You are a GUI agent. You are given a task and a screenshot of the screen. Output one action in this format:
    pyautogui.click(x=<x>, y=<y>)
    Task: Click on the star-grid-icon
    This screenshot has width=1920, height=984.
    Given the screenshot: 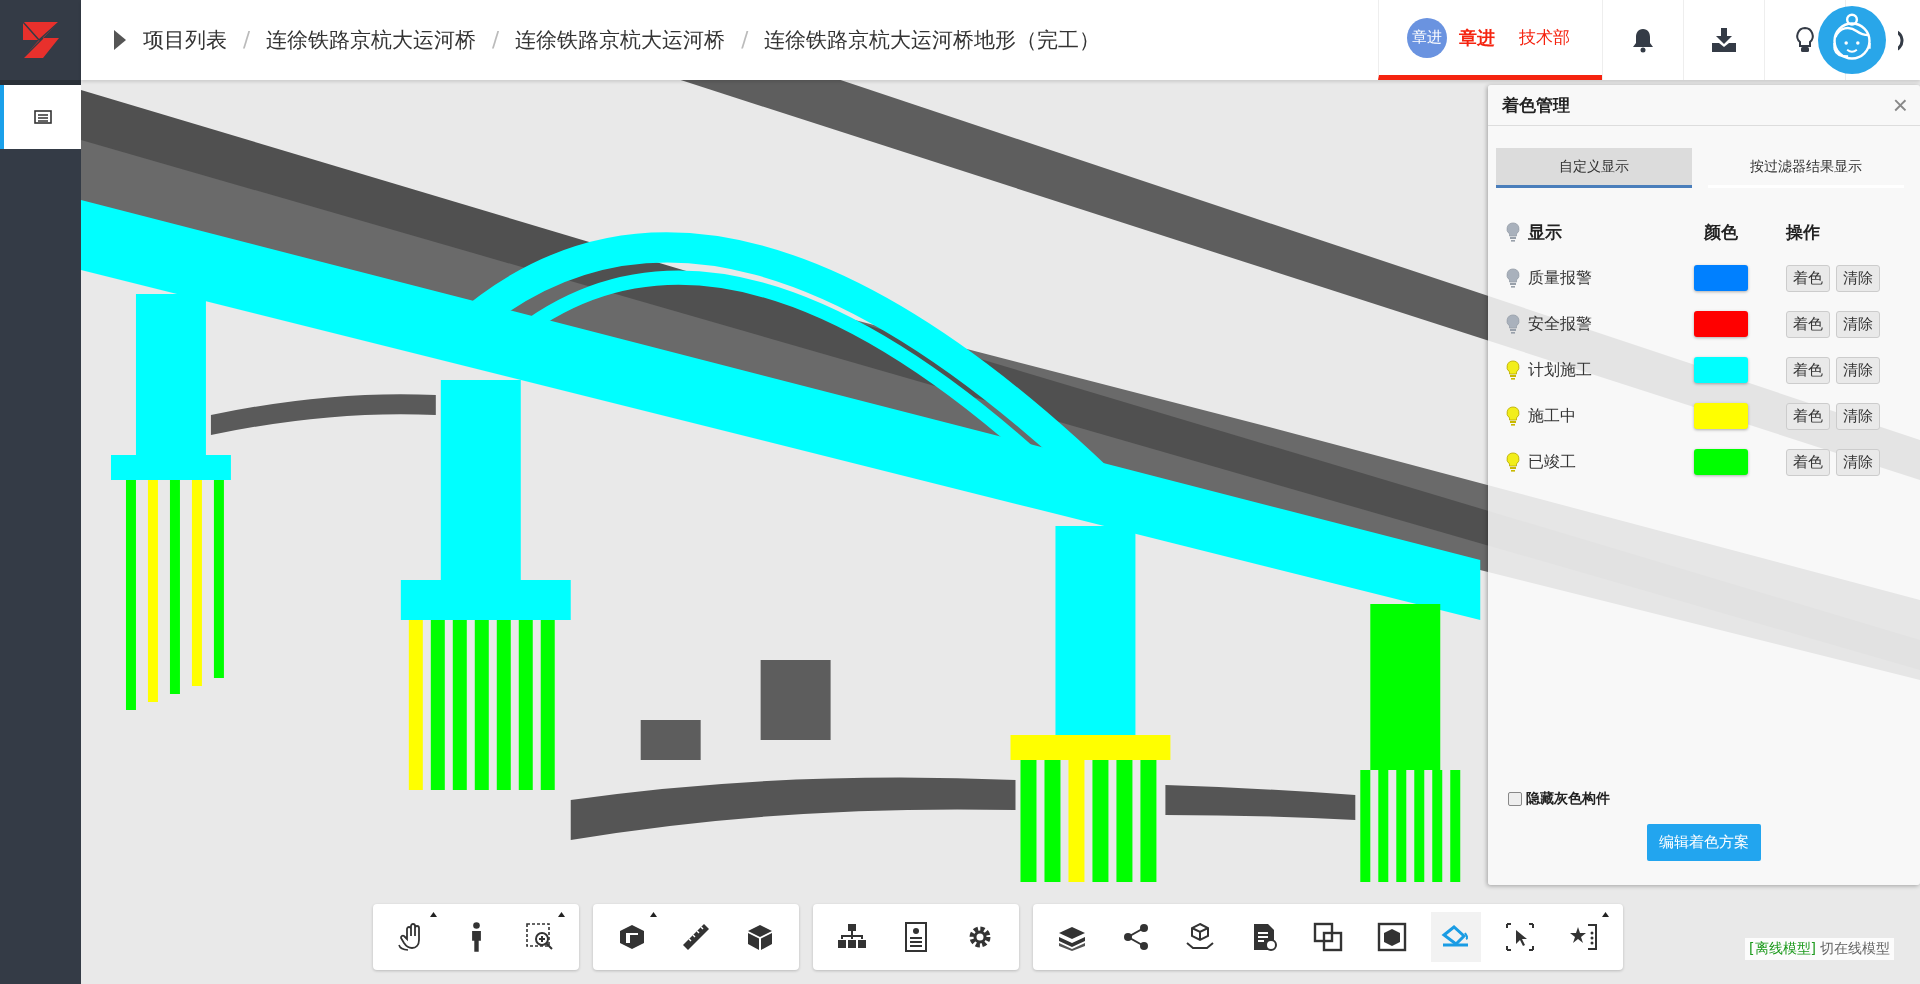 What is the action you would take?
    pyautogui.click(x=1584, y=937)
    